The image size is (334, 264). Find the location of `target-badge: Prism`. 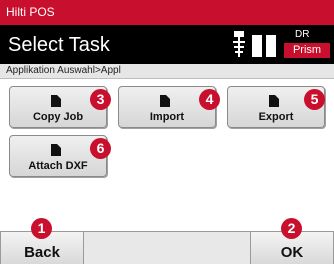

target-badge: Prism is located at coordinates (307, 50).